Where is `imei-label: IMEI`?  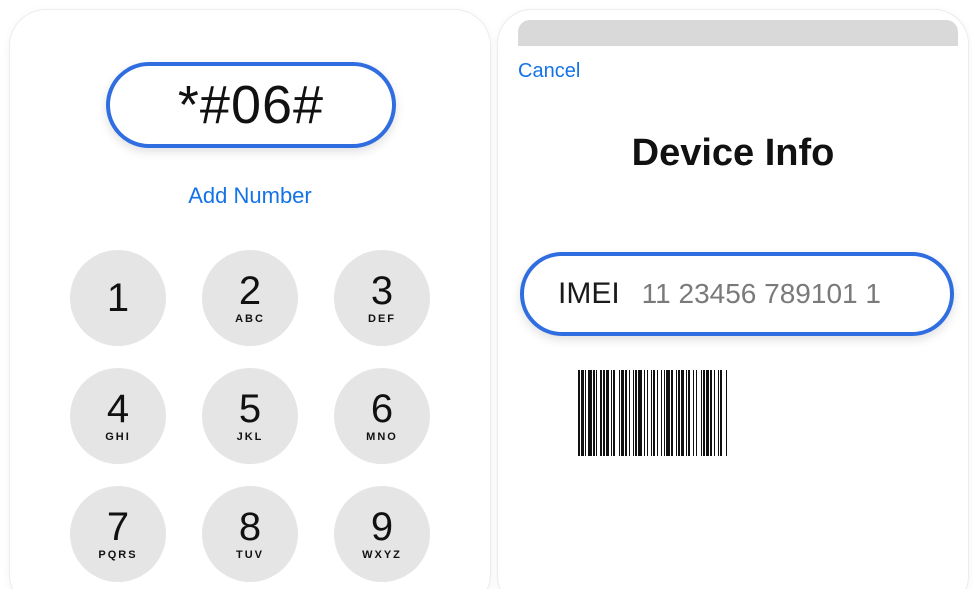
imei-label: IMEI is located at coordinates (589, 293).